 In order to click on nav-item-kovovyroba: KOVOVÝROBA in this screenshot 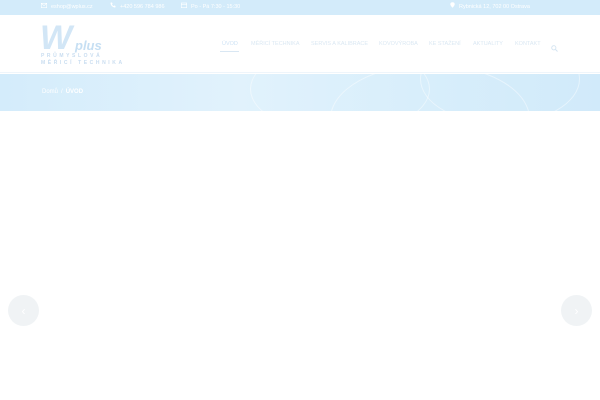, I will do `click(398, 44)`.